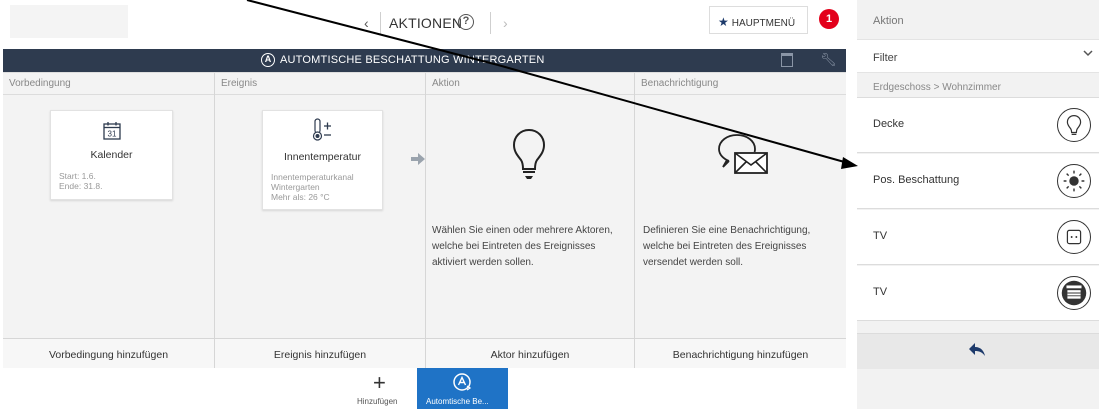  What do you see at coordinates (108, 353) in the screenshot?
I see `add-precondition-button: Vorbedingung hinzufügen` at bounding box center [108, 353].